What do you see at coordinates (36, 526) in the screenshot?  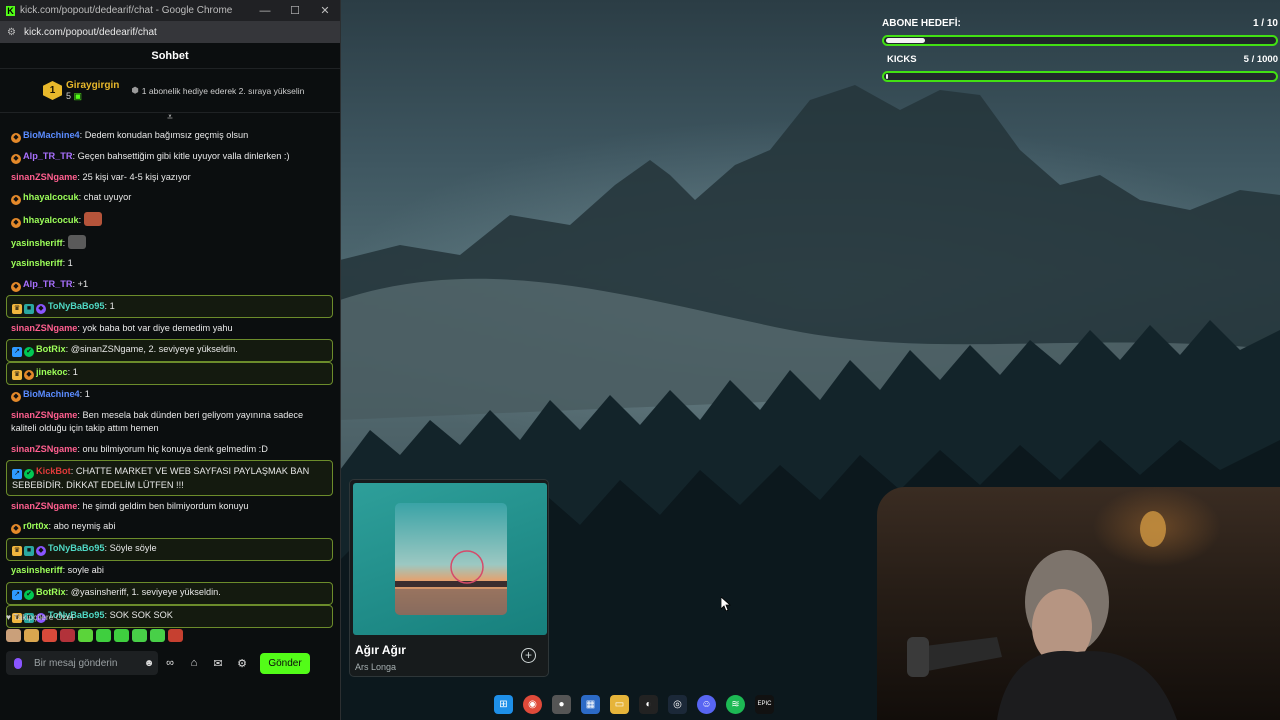 I see `chat-username: r0rt0x` at bounding box center [36, 526].